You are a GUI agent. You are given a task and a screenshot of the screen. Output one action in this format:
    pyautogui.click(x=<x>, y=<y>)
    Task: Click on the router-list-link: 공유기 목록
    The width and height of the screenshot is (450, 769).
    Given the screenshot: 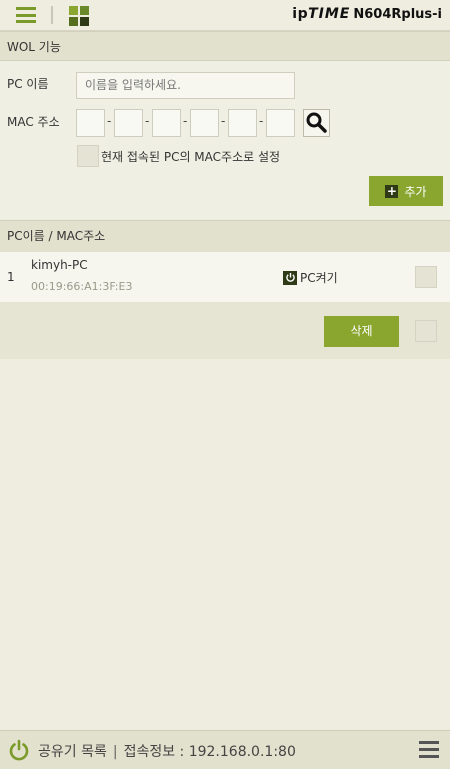 What is the action you would take?
    pyautogui.click(x=72, y=752)
    